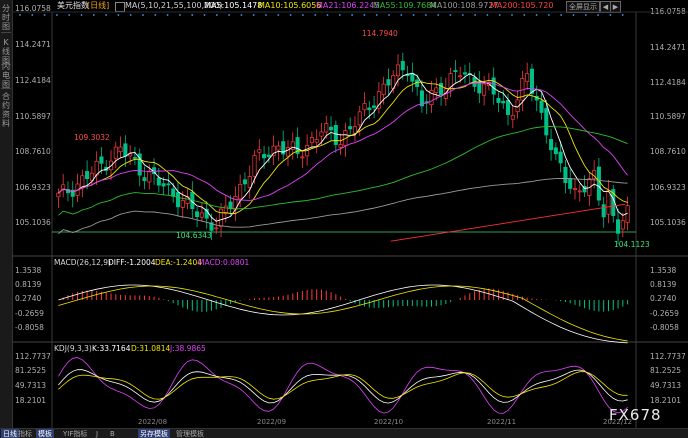 Image resolution: width=688 pixels, height=438 pixels. What do you see at coordinates (666, 400) in the screenshot?
I see `kdj-axis-right-label: 18.2101` at bounding box center [666, 400].